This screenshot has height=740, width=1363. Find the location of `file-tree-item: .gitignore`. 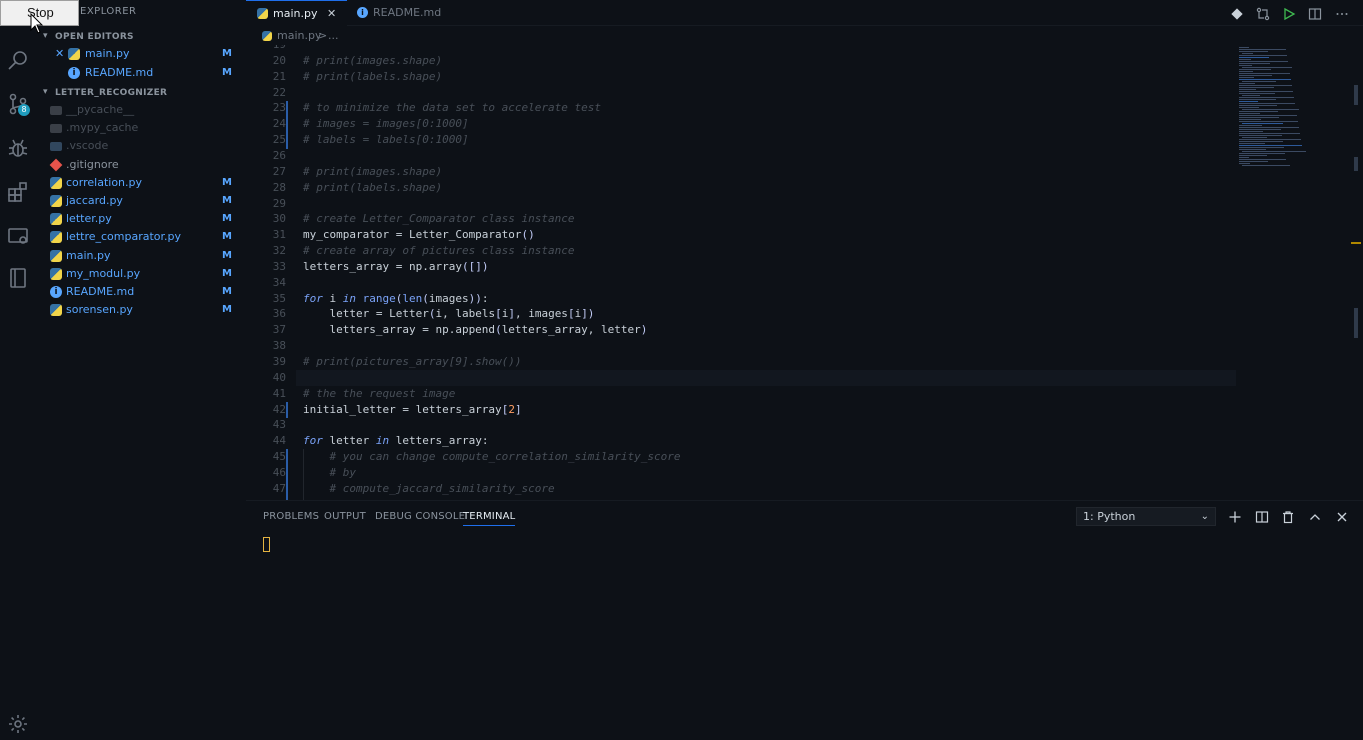

file-tree-item: .gitignore is located at coordinates (141, 165).